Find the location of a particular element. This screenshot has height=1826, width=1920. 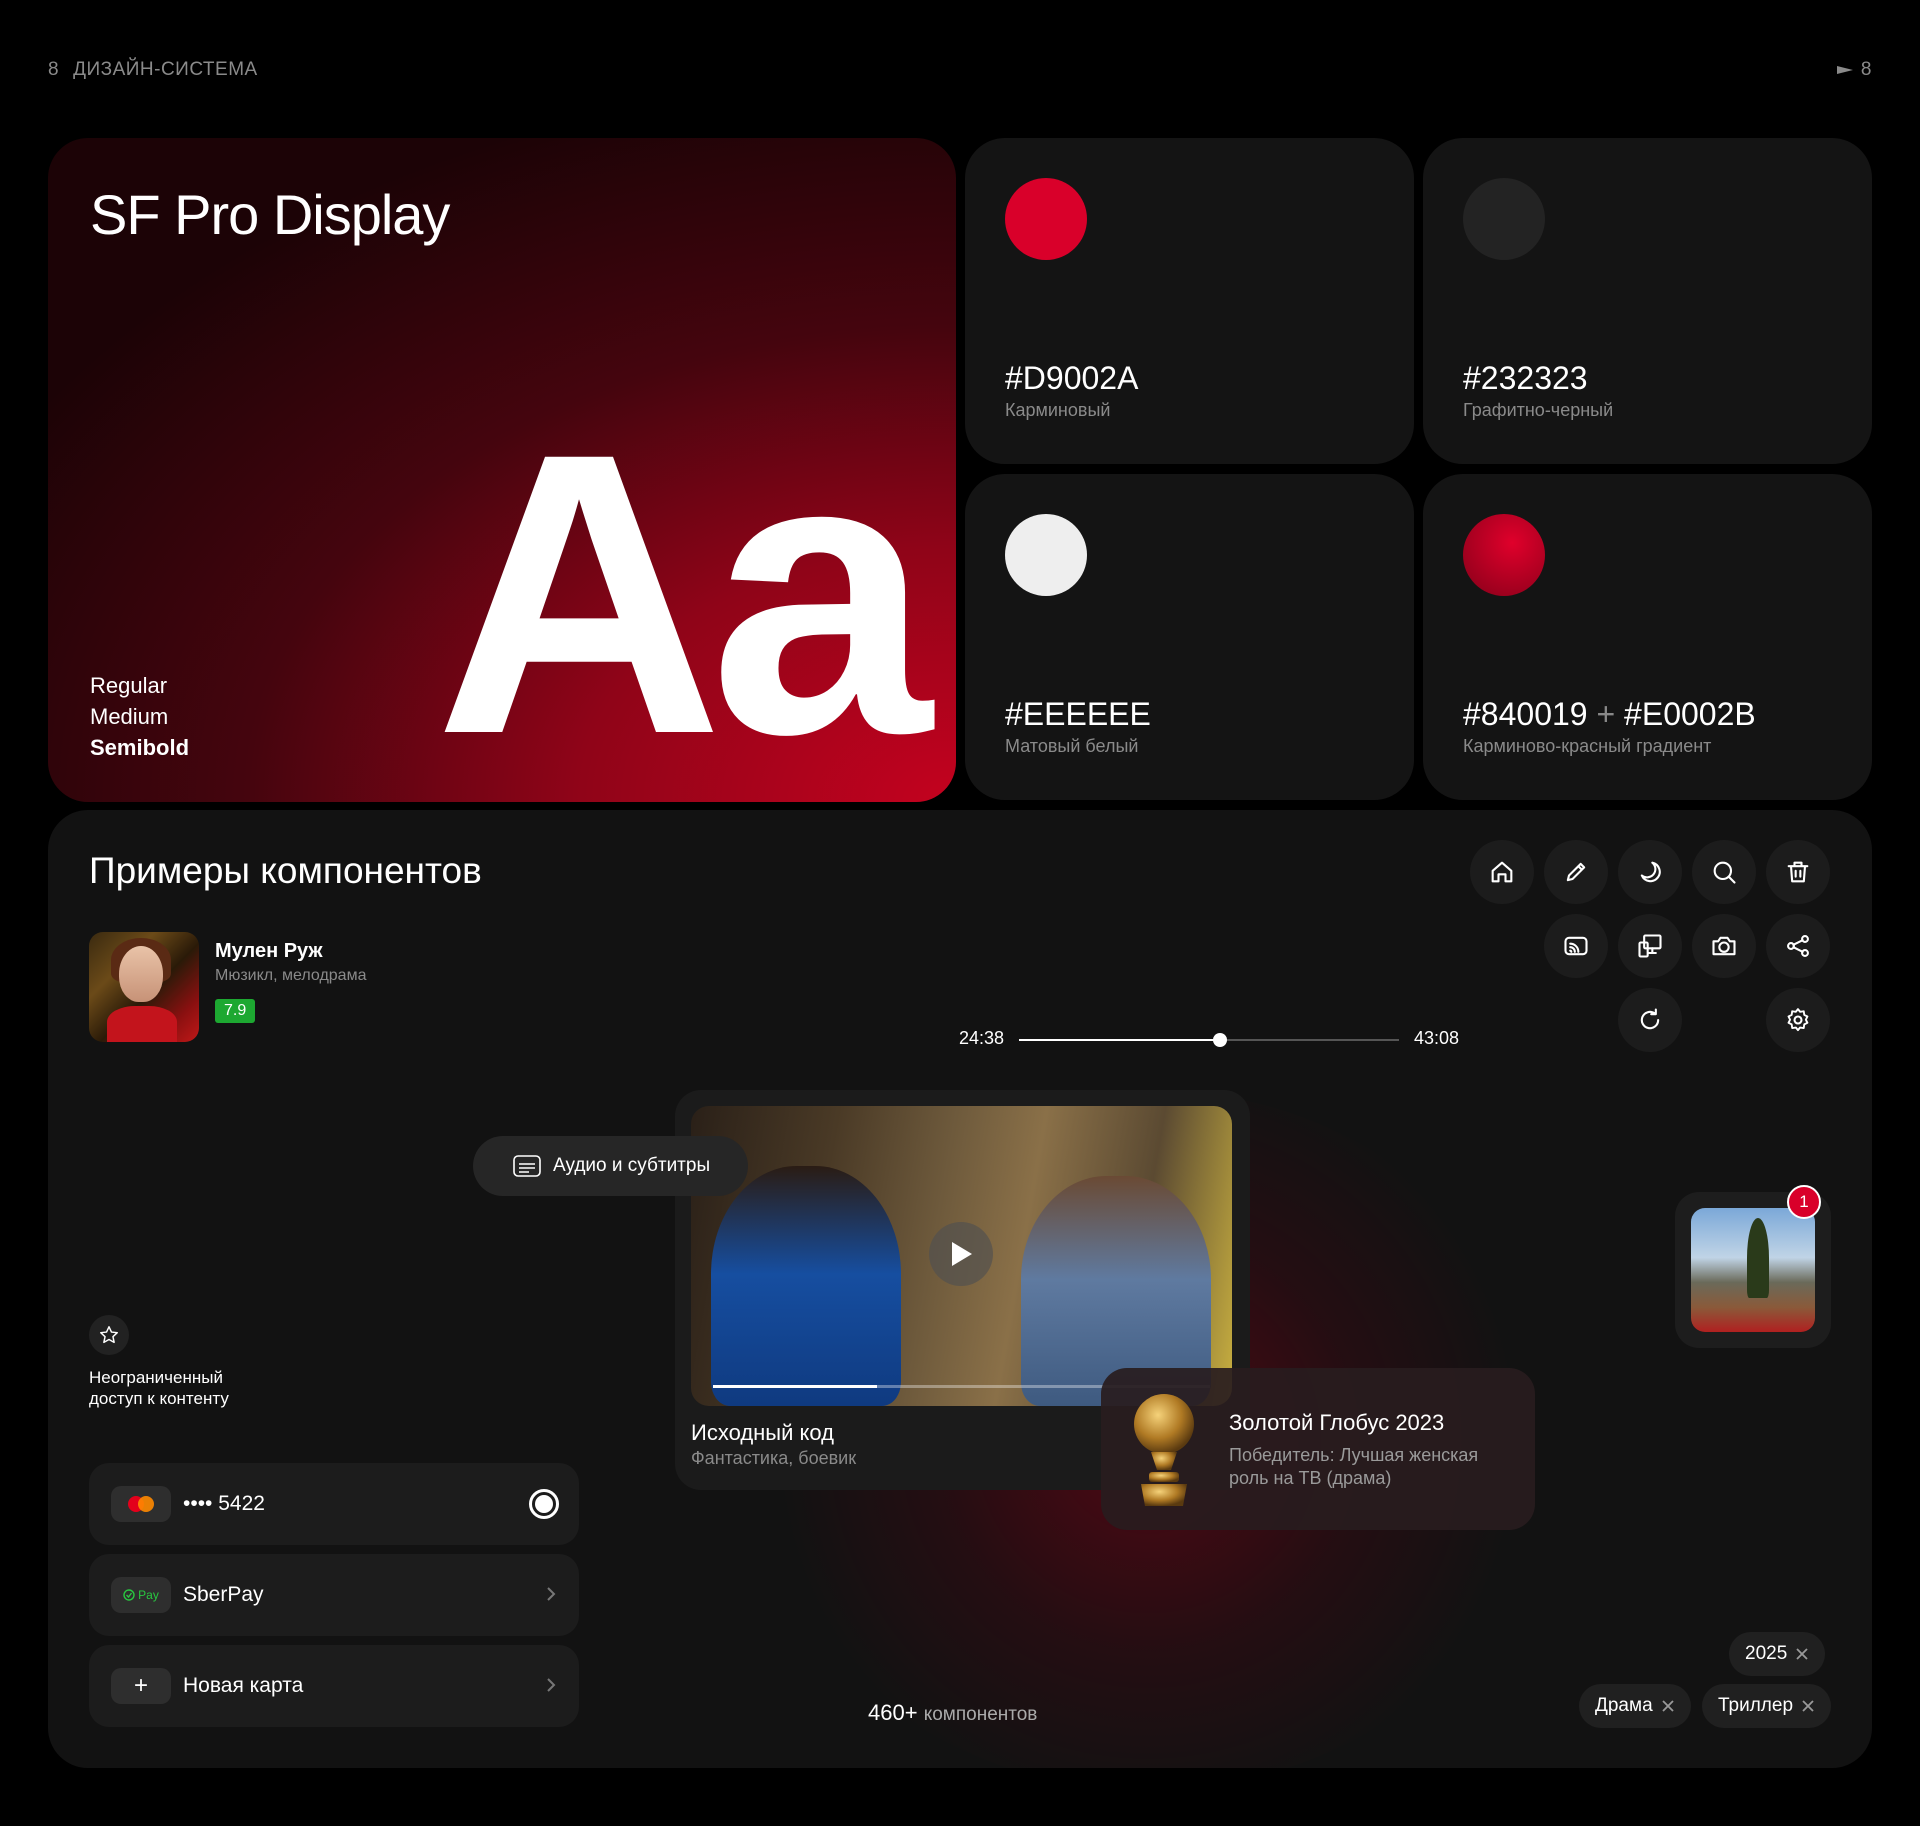

chip-label: Триллер is located at coordinates (1756, 1705).